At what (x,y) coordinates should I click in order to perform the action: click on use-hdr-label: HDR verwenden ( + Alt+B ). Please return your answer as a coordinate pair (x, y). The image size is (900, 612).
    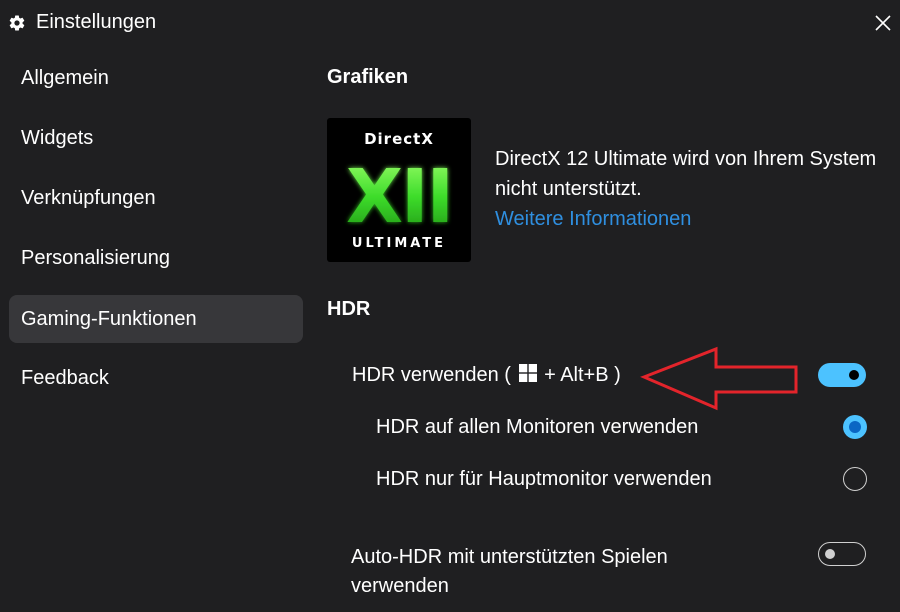
    Looking at the image, I should click on (486, 375).